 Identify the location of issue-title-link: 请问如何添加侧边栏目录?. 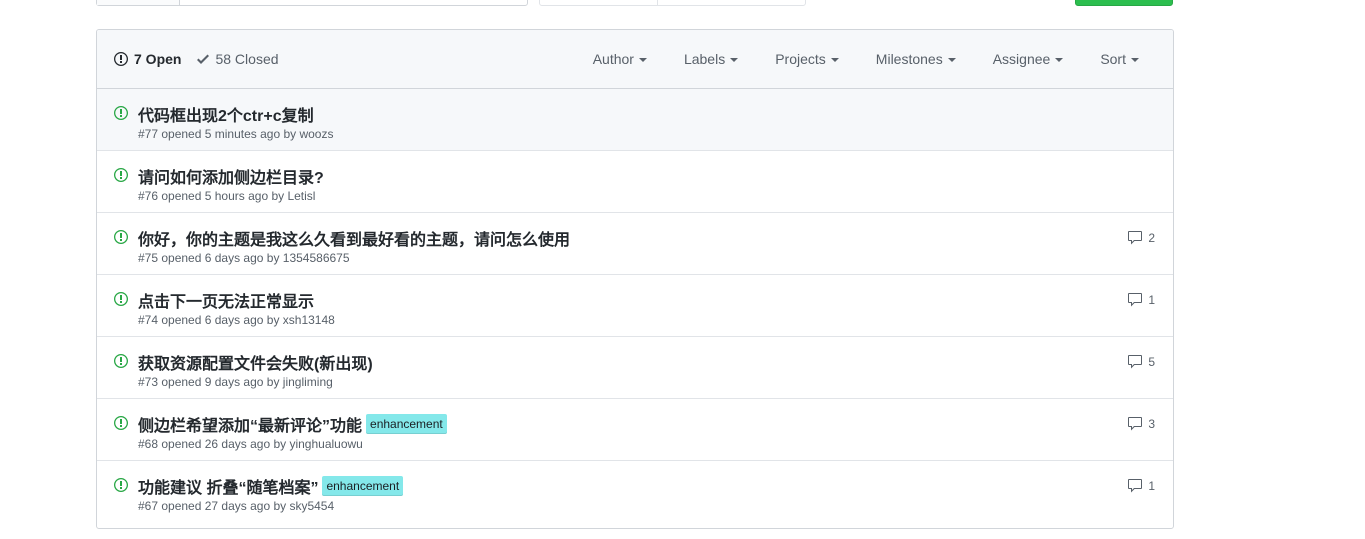
(231, 176).